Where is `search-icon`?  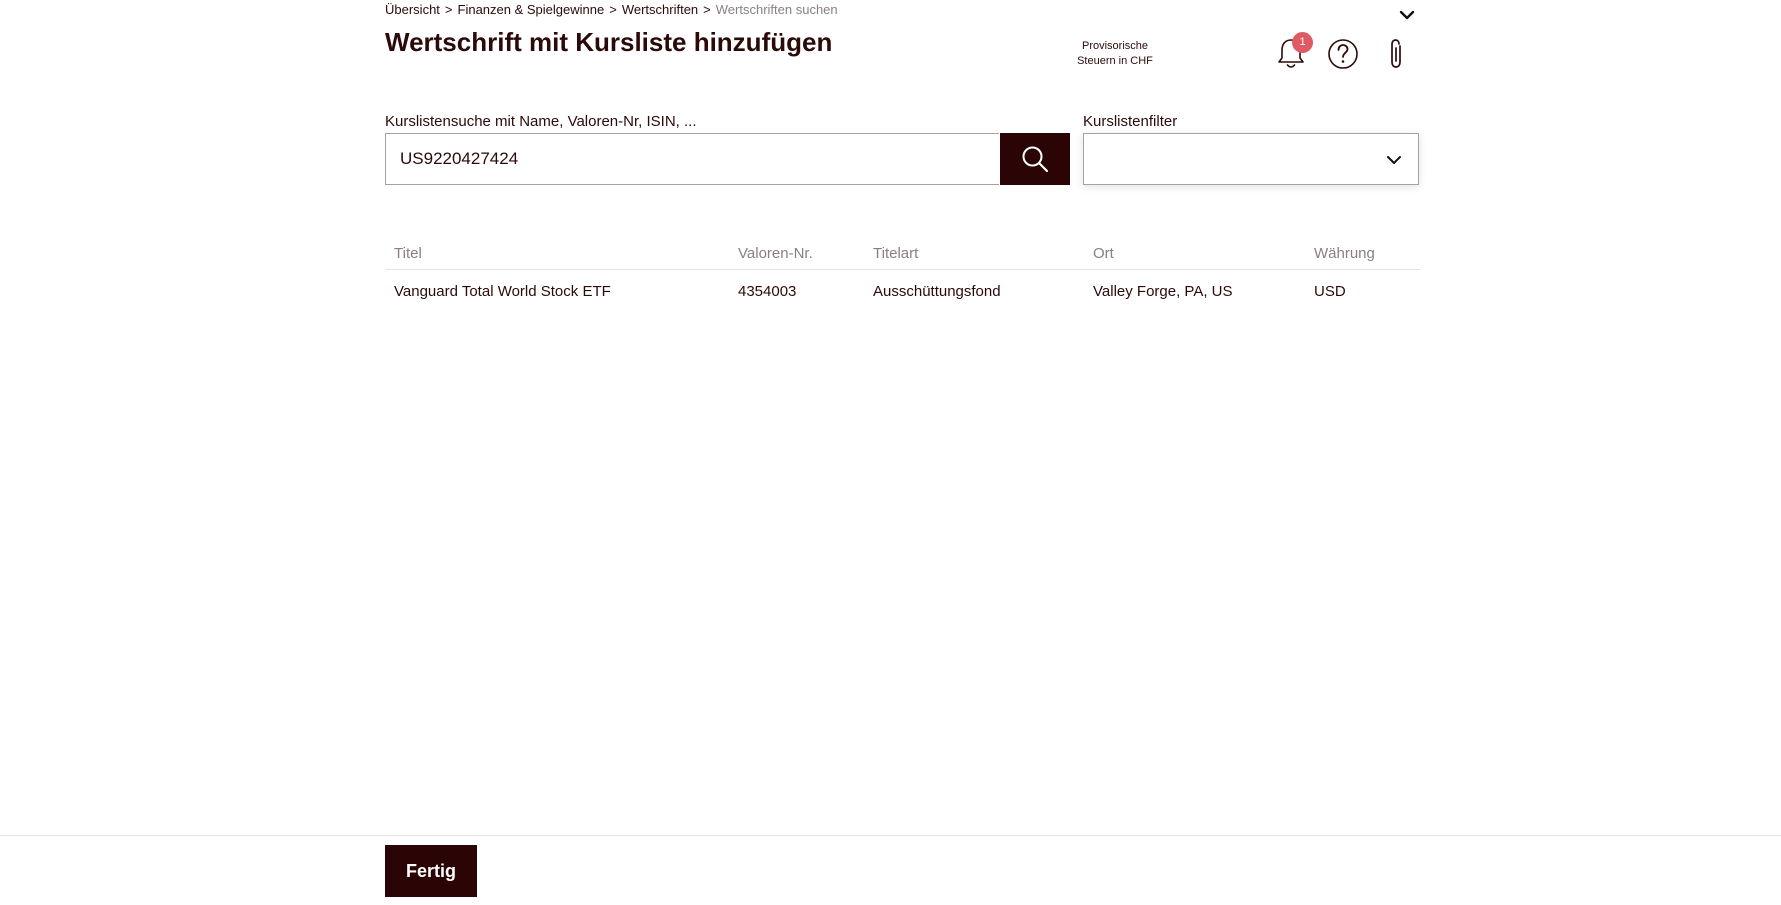
search-icon is located at coordinates (1035, 159).